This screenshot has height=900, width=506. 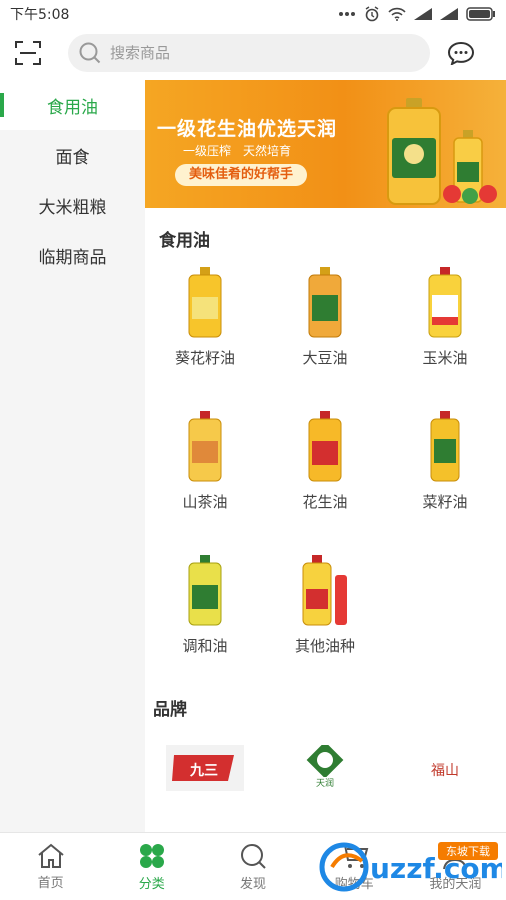 What do you see at coordinates (445, 502) in the screenshot?
I see `category-label: 菜籽油` at bounding box center [445, 502].